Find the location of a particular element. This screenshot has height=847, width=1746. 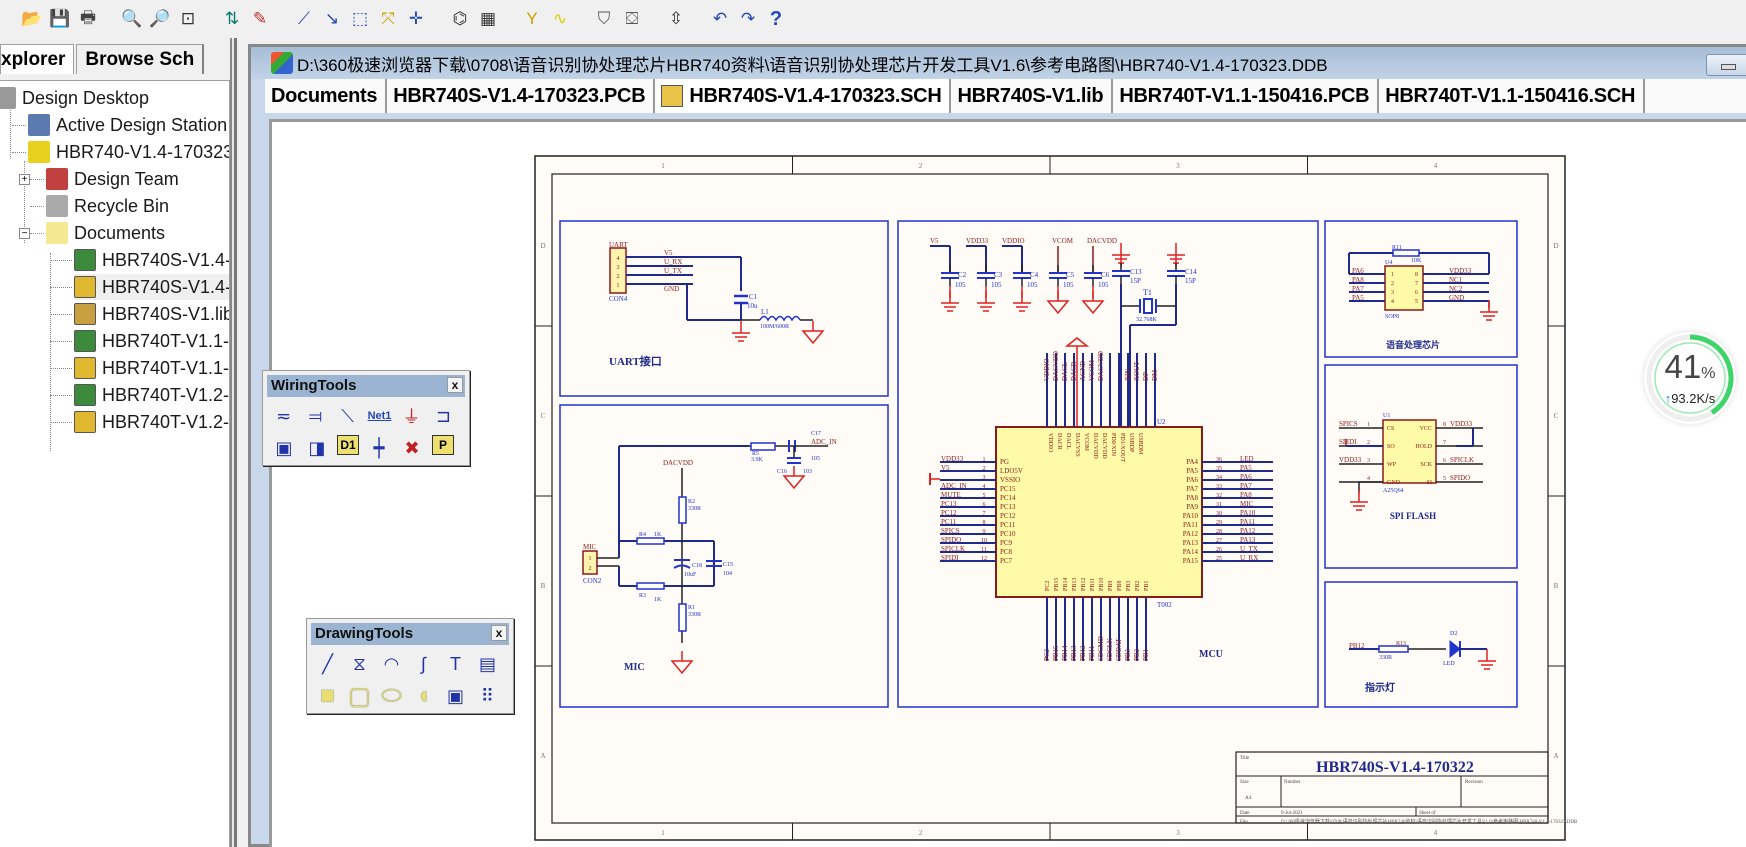

document-tab: HBR740S-V1.4-170323.PCB is located at coordinates (521, 96).